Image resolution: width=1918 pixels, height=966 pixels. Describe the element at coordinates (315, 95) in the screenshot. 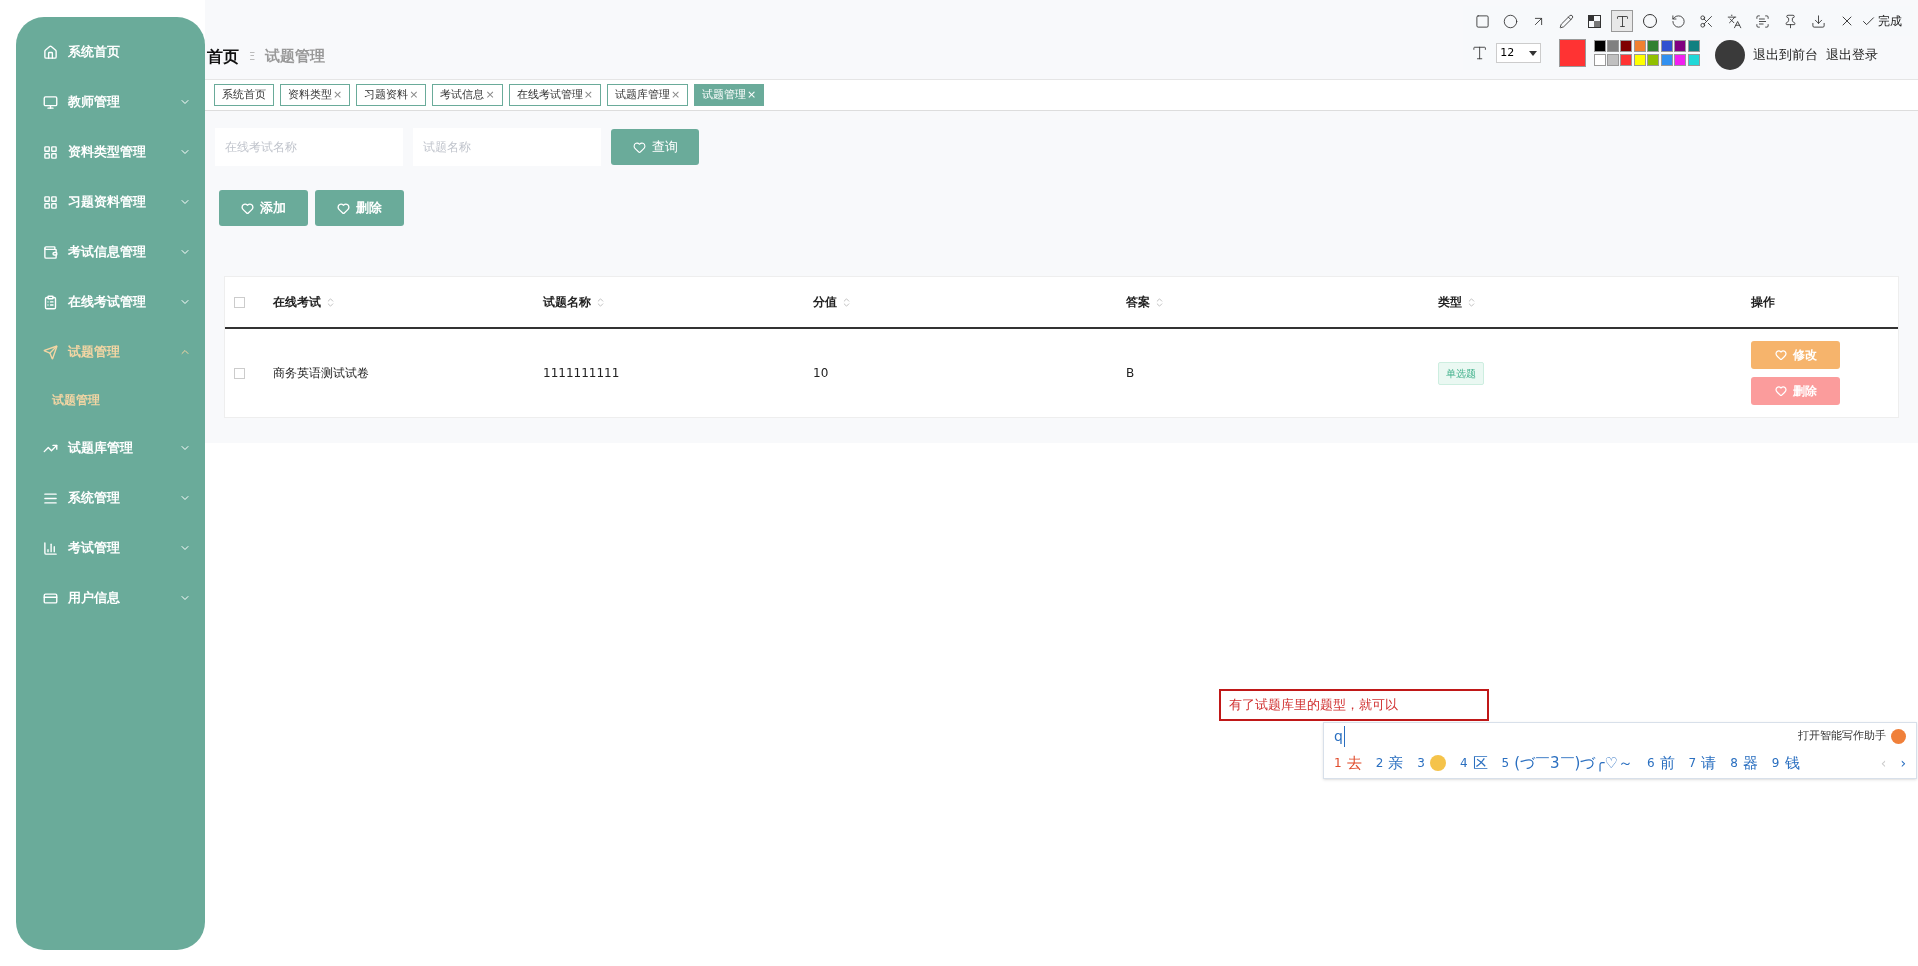

I see `page-tab: 资料类型×` at that location.